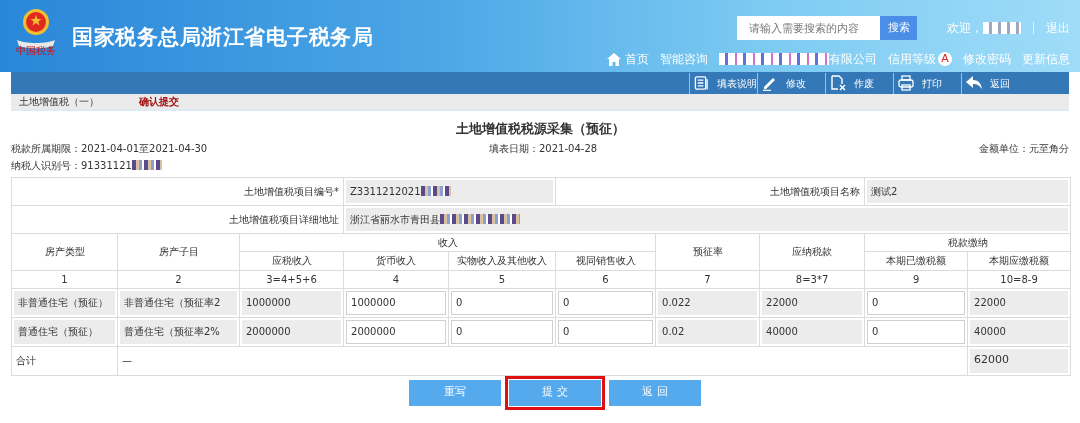  What do you see at coordinates (110, 148) in the screenshot?
I see `tax-period: 税款所属期限：2021-04-01至2021-04-30` at bounding box center [110, 148].